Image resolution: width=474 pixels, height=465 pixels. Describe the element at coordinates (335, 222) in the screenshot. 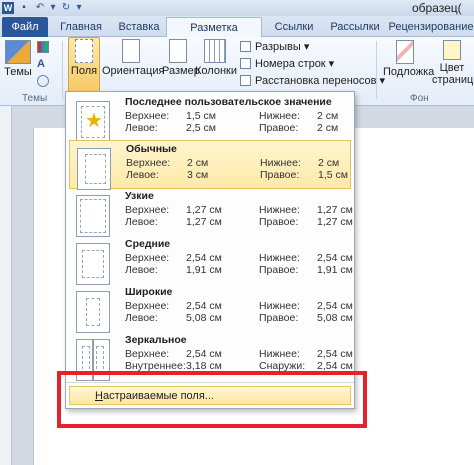

I see `right-value: 1,27 см` at that location.